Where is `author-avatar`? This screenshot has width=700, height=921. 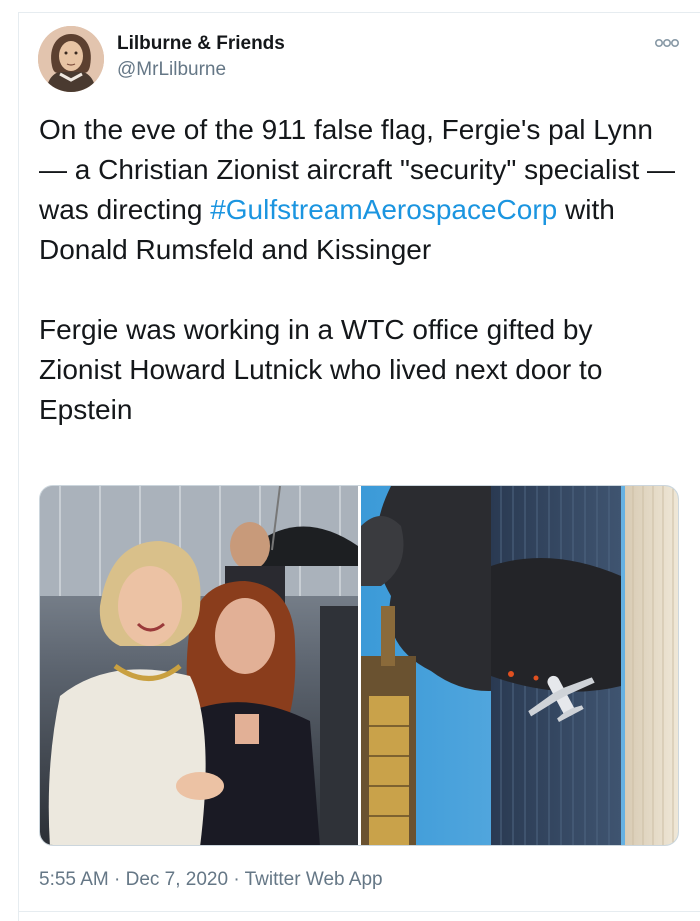 author-avatar is located at coordinates (71, 59).